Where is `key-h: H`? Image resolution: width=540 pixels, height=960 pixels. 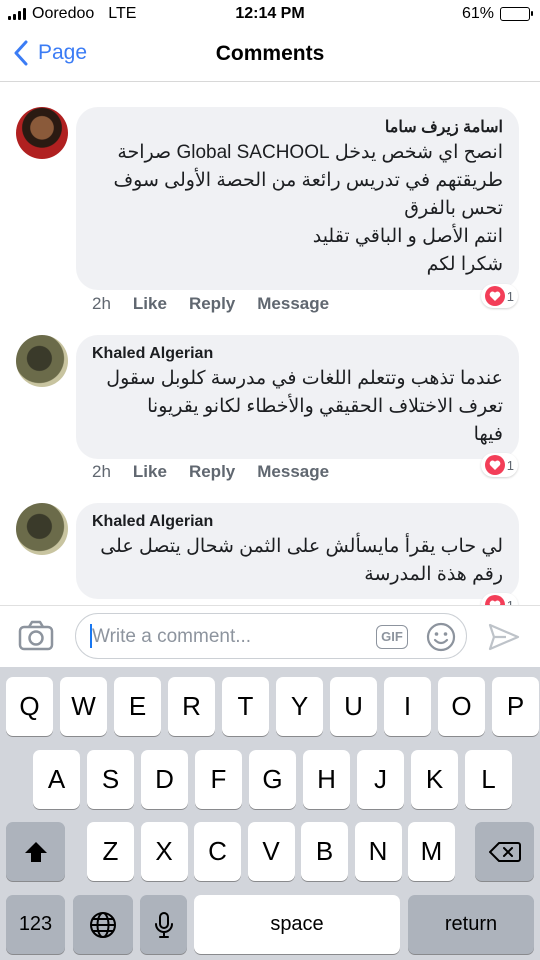 key-h: H is located at coordinates (326, 779).